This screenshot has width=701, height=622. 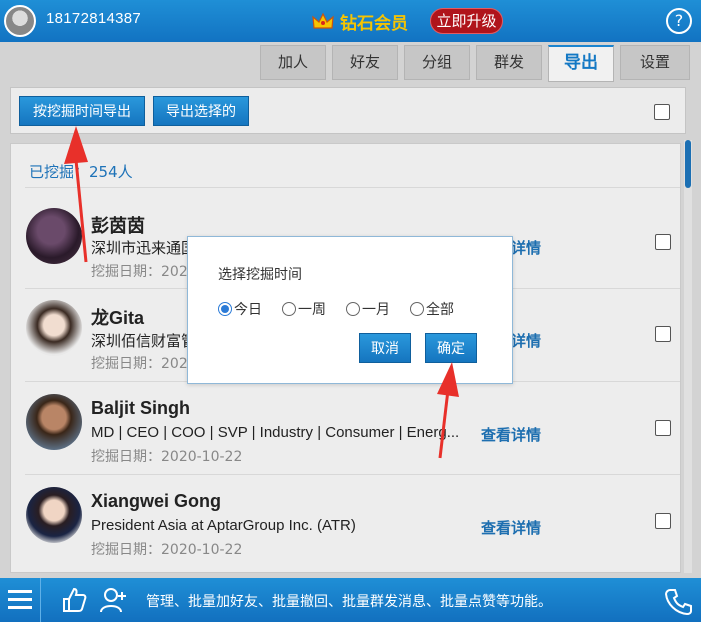 What do you see at coordinates (82, 111) in the screenshot?
I see `export-by-time-button: 按挖掘时间导出` at bounding box center [82, 111].